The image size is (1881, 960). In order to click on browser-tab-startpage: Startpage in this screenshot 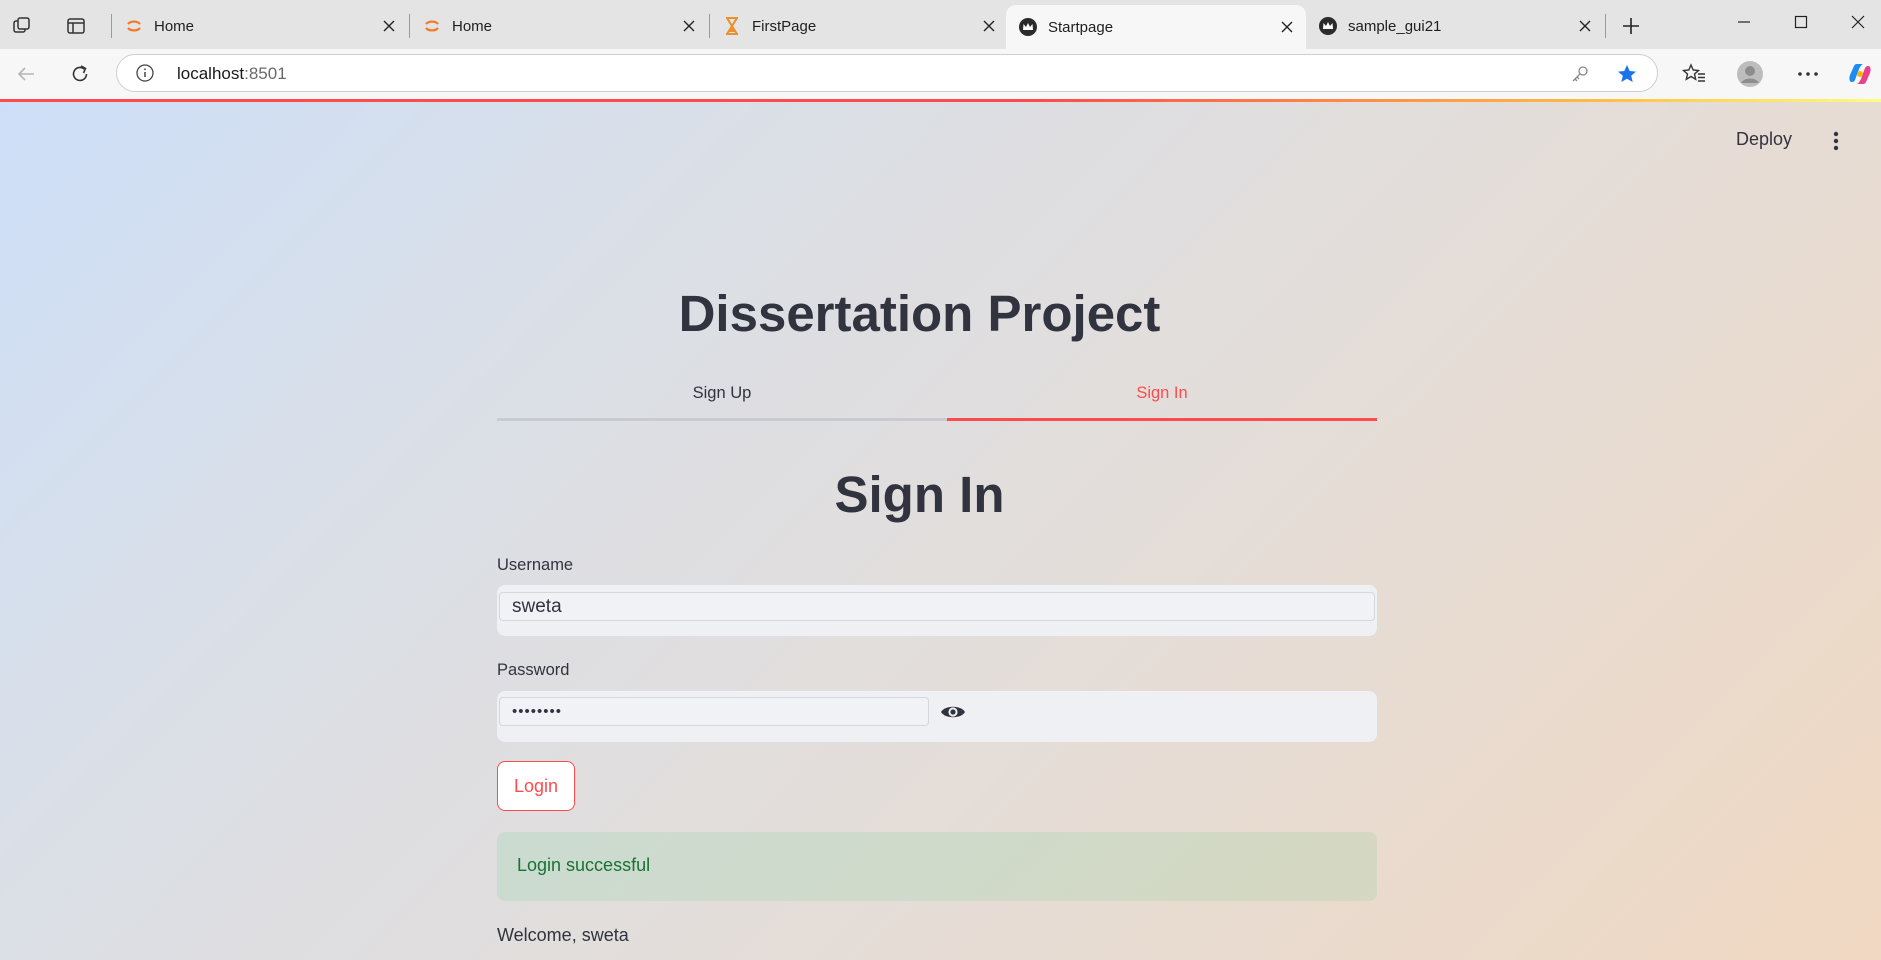, I will do `click(1156, 27)`.